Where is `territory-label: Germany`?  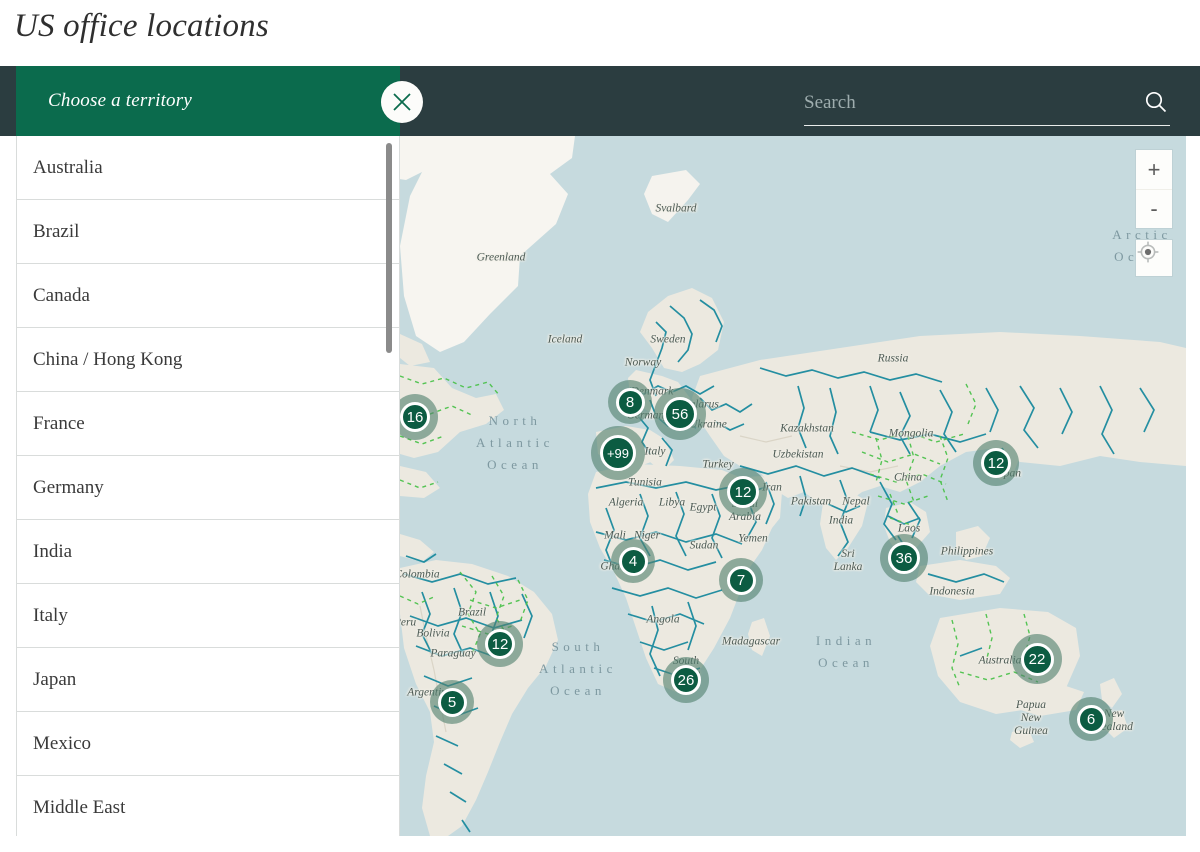 territory-label: Germany is located at coordinates (68, 487).